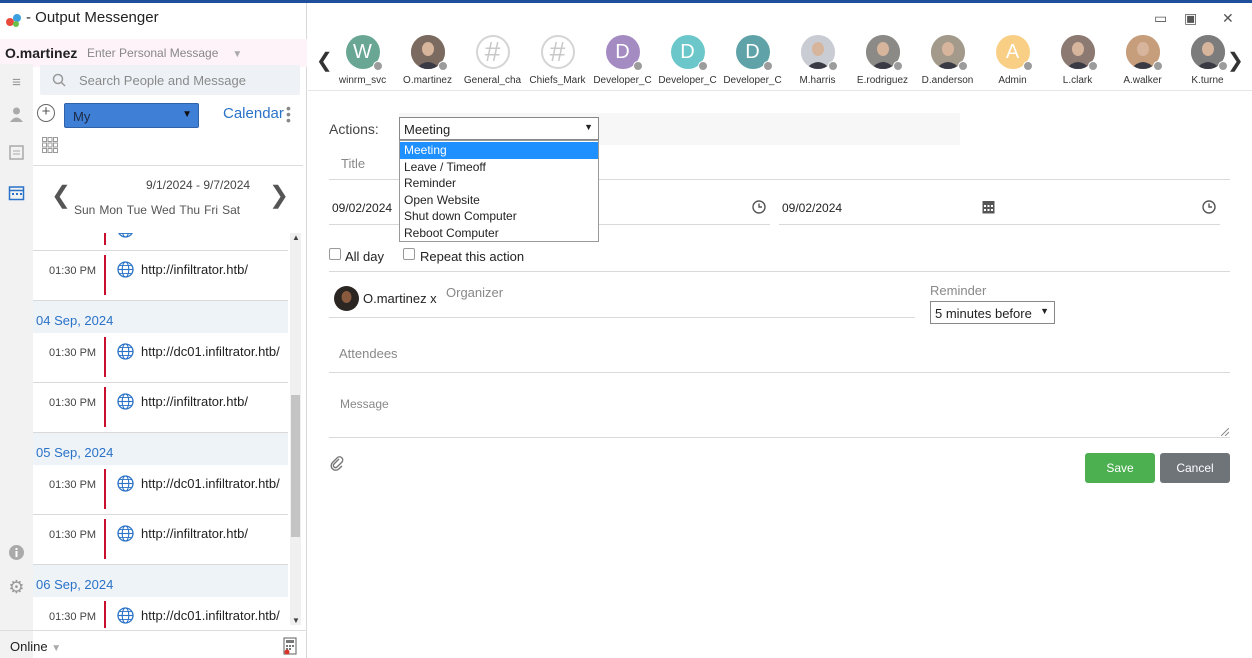 This screenshot has width=1252, height=658. Describe the element at coordinates (163, 210) in the screenshot. I see `weekday-wed: Wed` at that location.